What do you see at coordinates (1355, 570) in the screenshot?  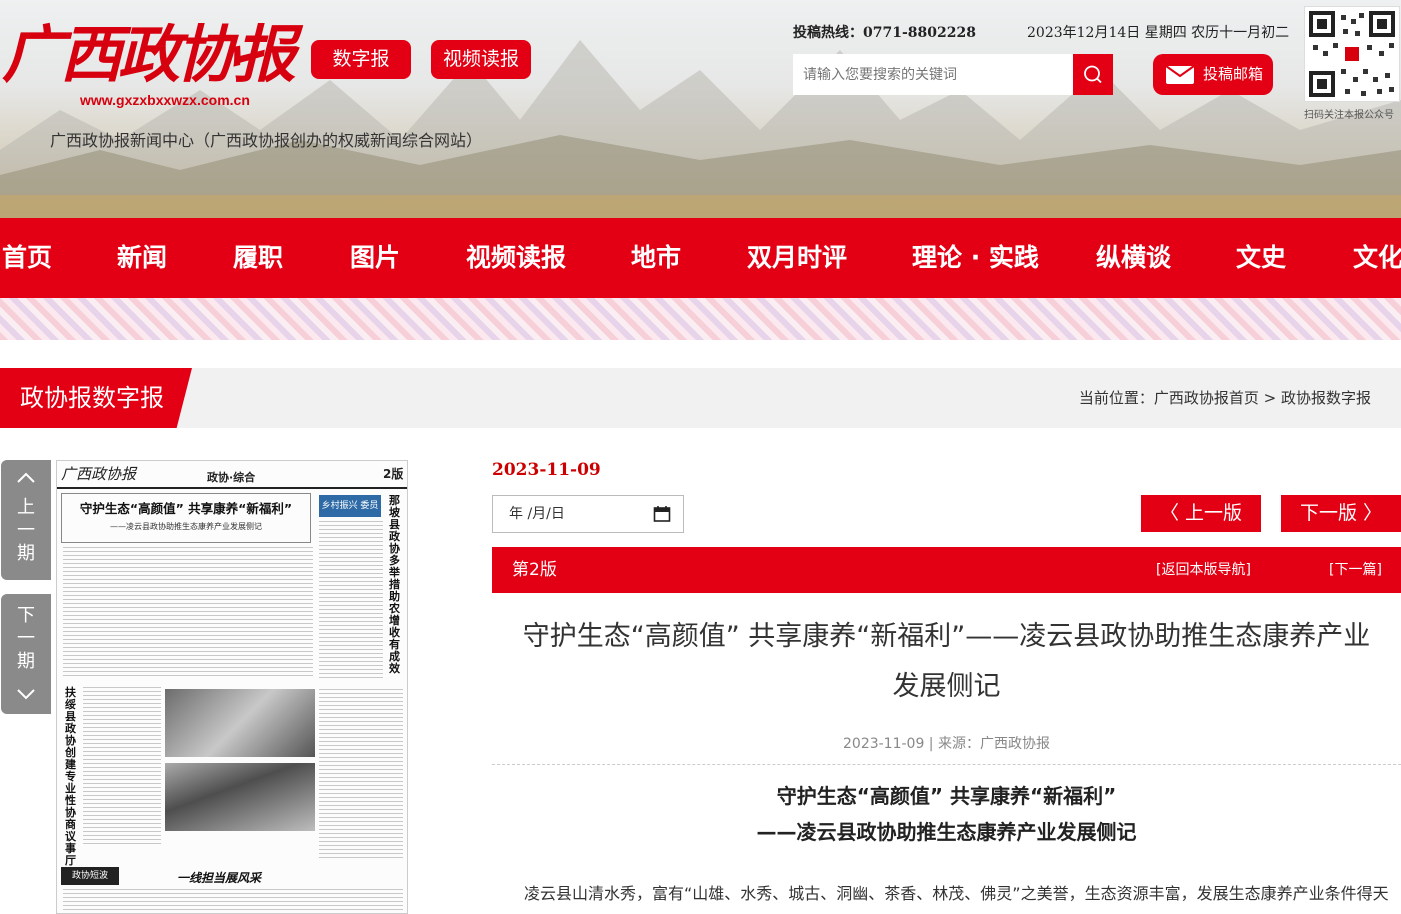 I see `next-article-link: [下一篇]` at bounding box center [1355, 570].